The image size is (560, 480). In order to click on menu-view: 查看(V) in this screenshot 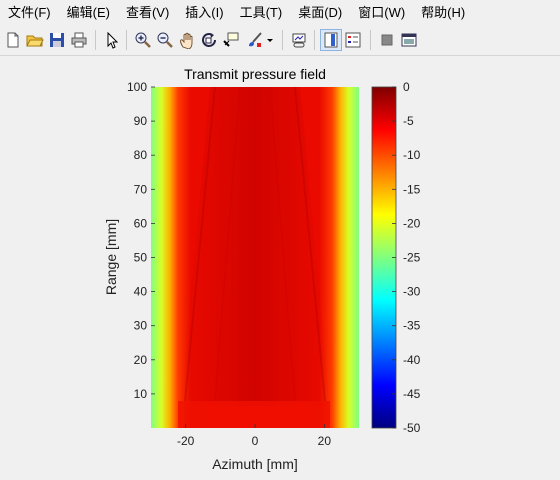, I will do `click(147, 12)`.